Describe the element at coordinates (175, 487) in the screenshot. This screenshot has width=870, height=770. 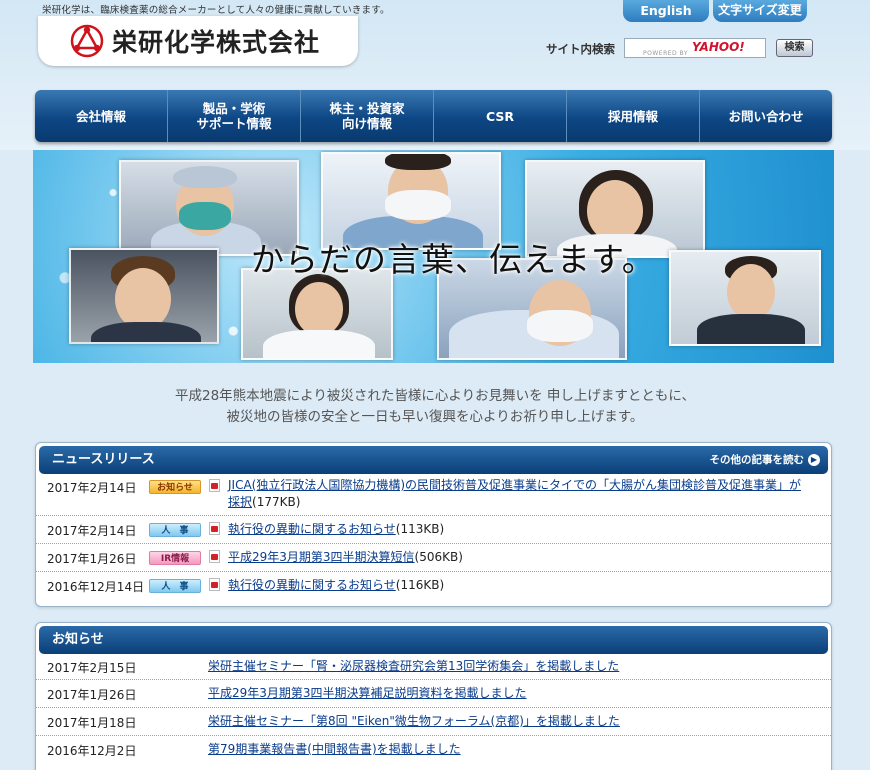
I see `category-badge: お知らせ` at that location.